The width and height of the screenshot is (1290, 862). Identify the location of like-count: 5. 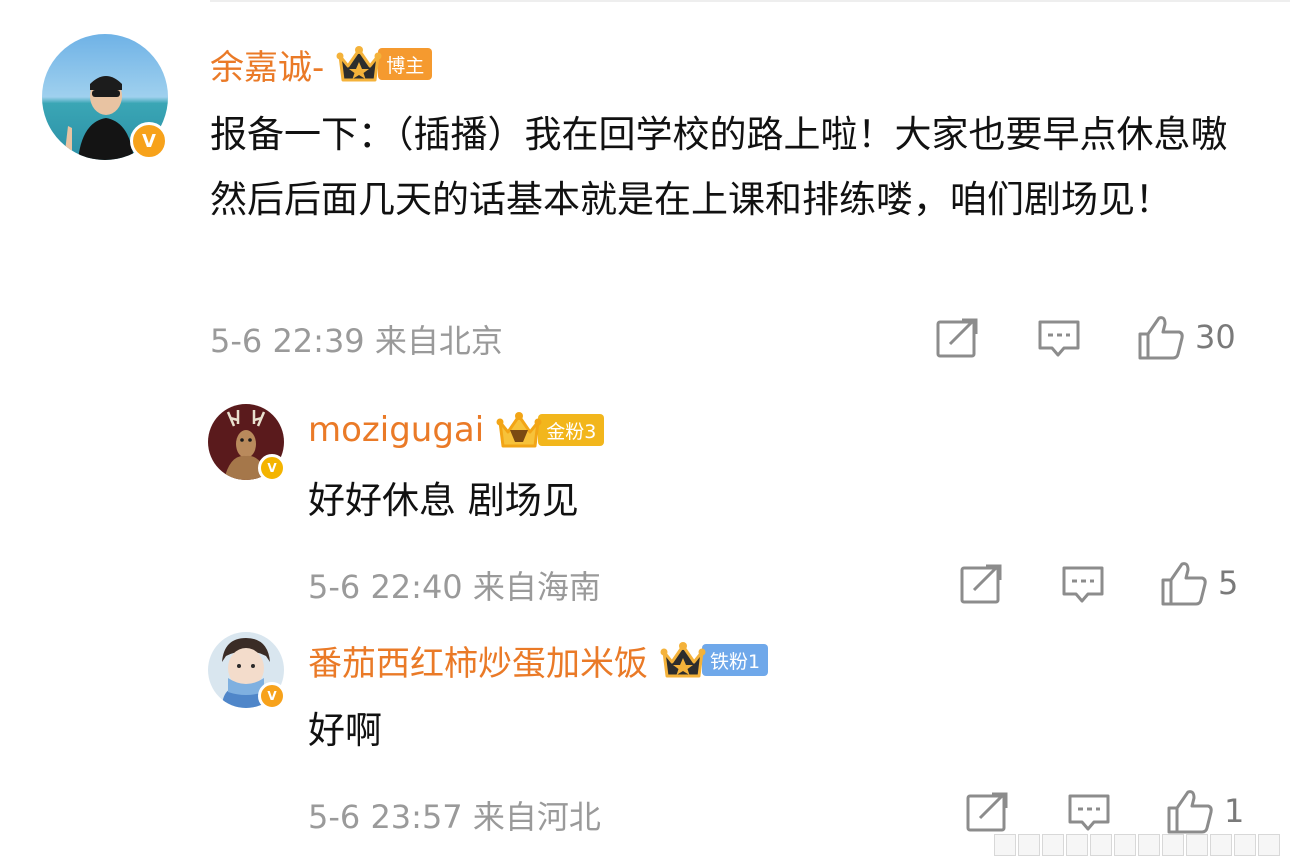
(1228, 583).